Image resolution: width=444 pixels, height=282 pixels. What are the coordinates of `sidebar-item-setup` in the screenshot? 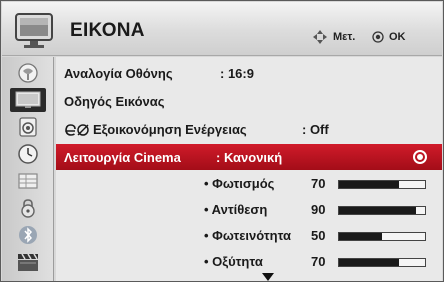 It's located at (28, 73).